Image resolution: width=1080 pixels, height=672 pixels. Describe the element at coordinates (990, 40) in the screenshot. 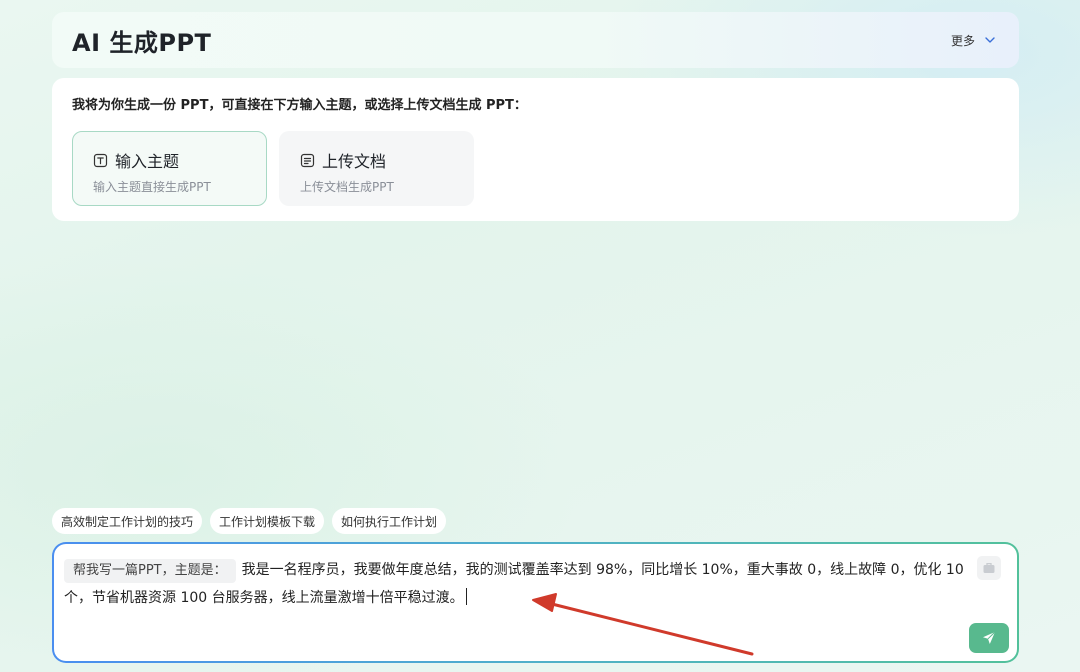

I see `chevron-down-icon` at that location.